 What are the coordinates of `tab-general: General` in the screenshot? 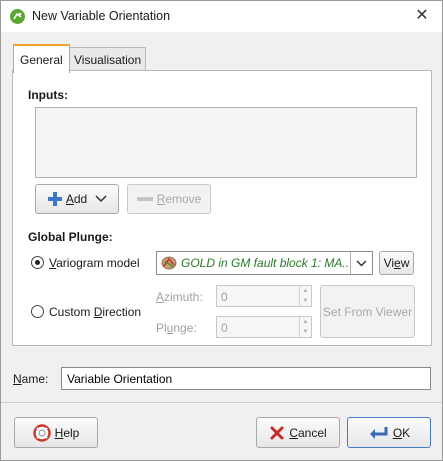 It's located at (41, 58).